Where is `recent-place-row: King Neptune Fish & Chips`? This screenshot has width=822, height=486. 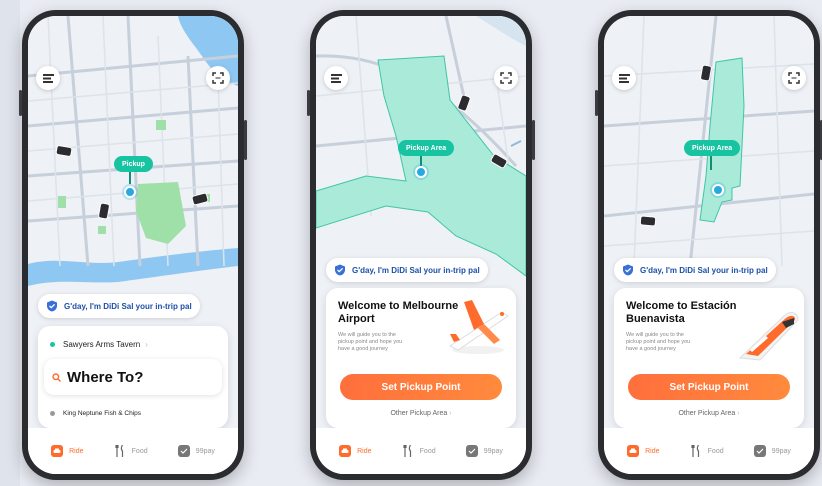 recent-place-row: King Neptune Fish & Chips is located at coordinates (95, 413).